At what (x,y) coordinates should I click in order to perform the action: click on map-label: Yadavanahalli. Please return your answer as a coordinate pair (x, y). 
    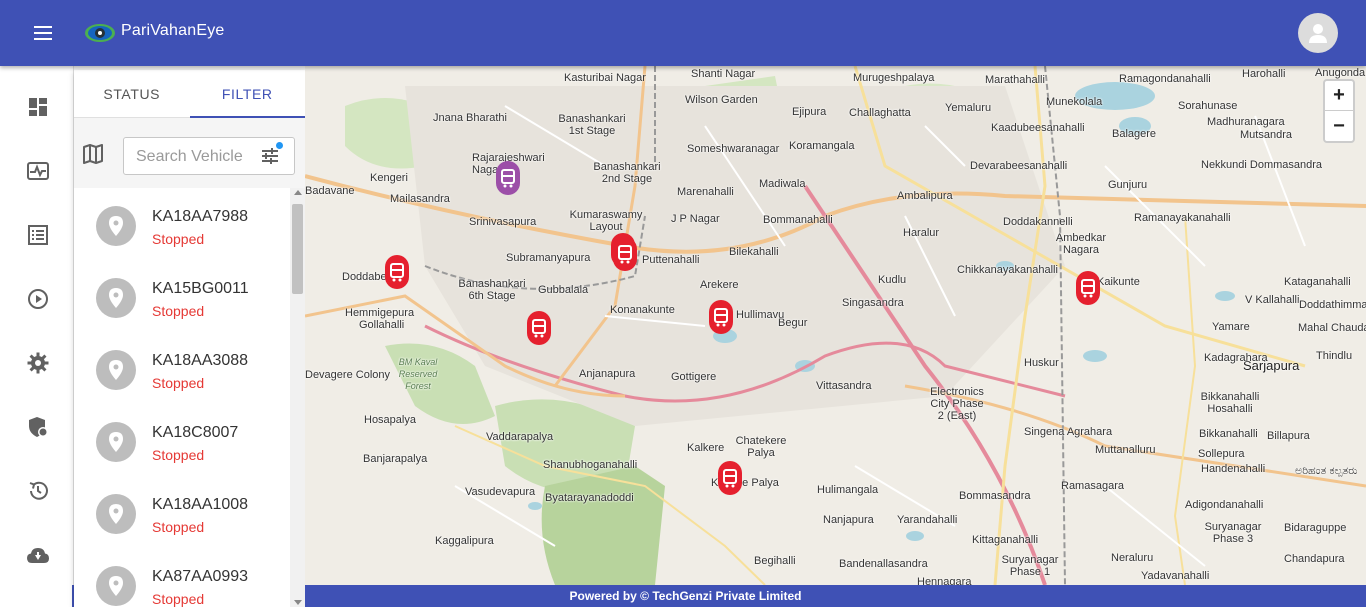
    Looking at the image, I should click on (1175, 576).